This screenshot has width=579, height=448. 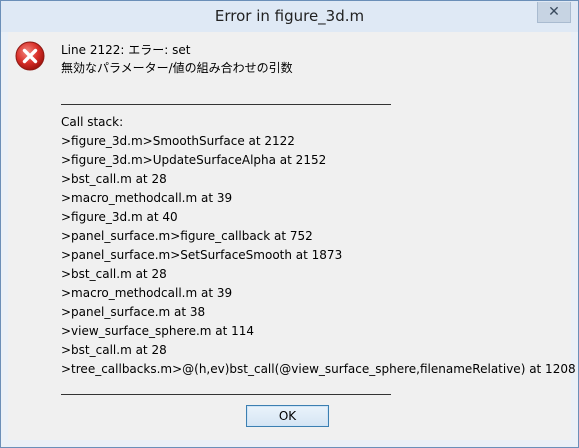 What do you see at coordinates (178, 141) in the screenshot?
I see `call-stack-entry: >figure_3d.m>SmoothSurface at 2122` at bounding box center [178, 141].